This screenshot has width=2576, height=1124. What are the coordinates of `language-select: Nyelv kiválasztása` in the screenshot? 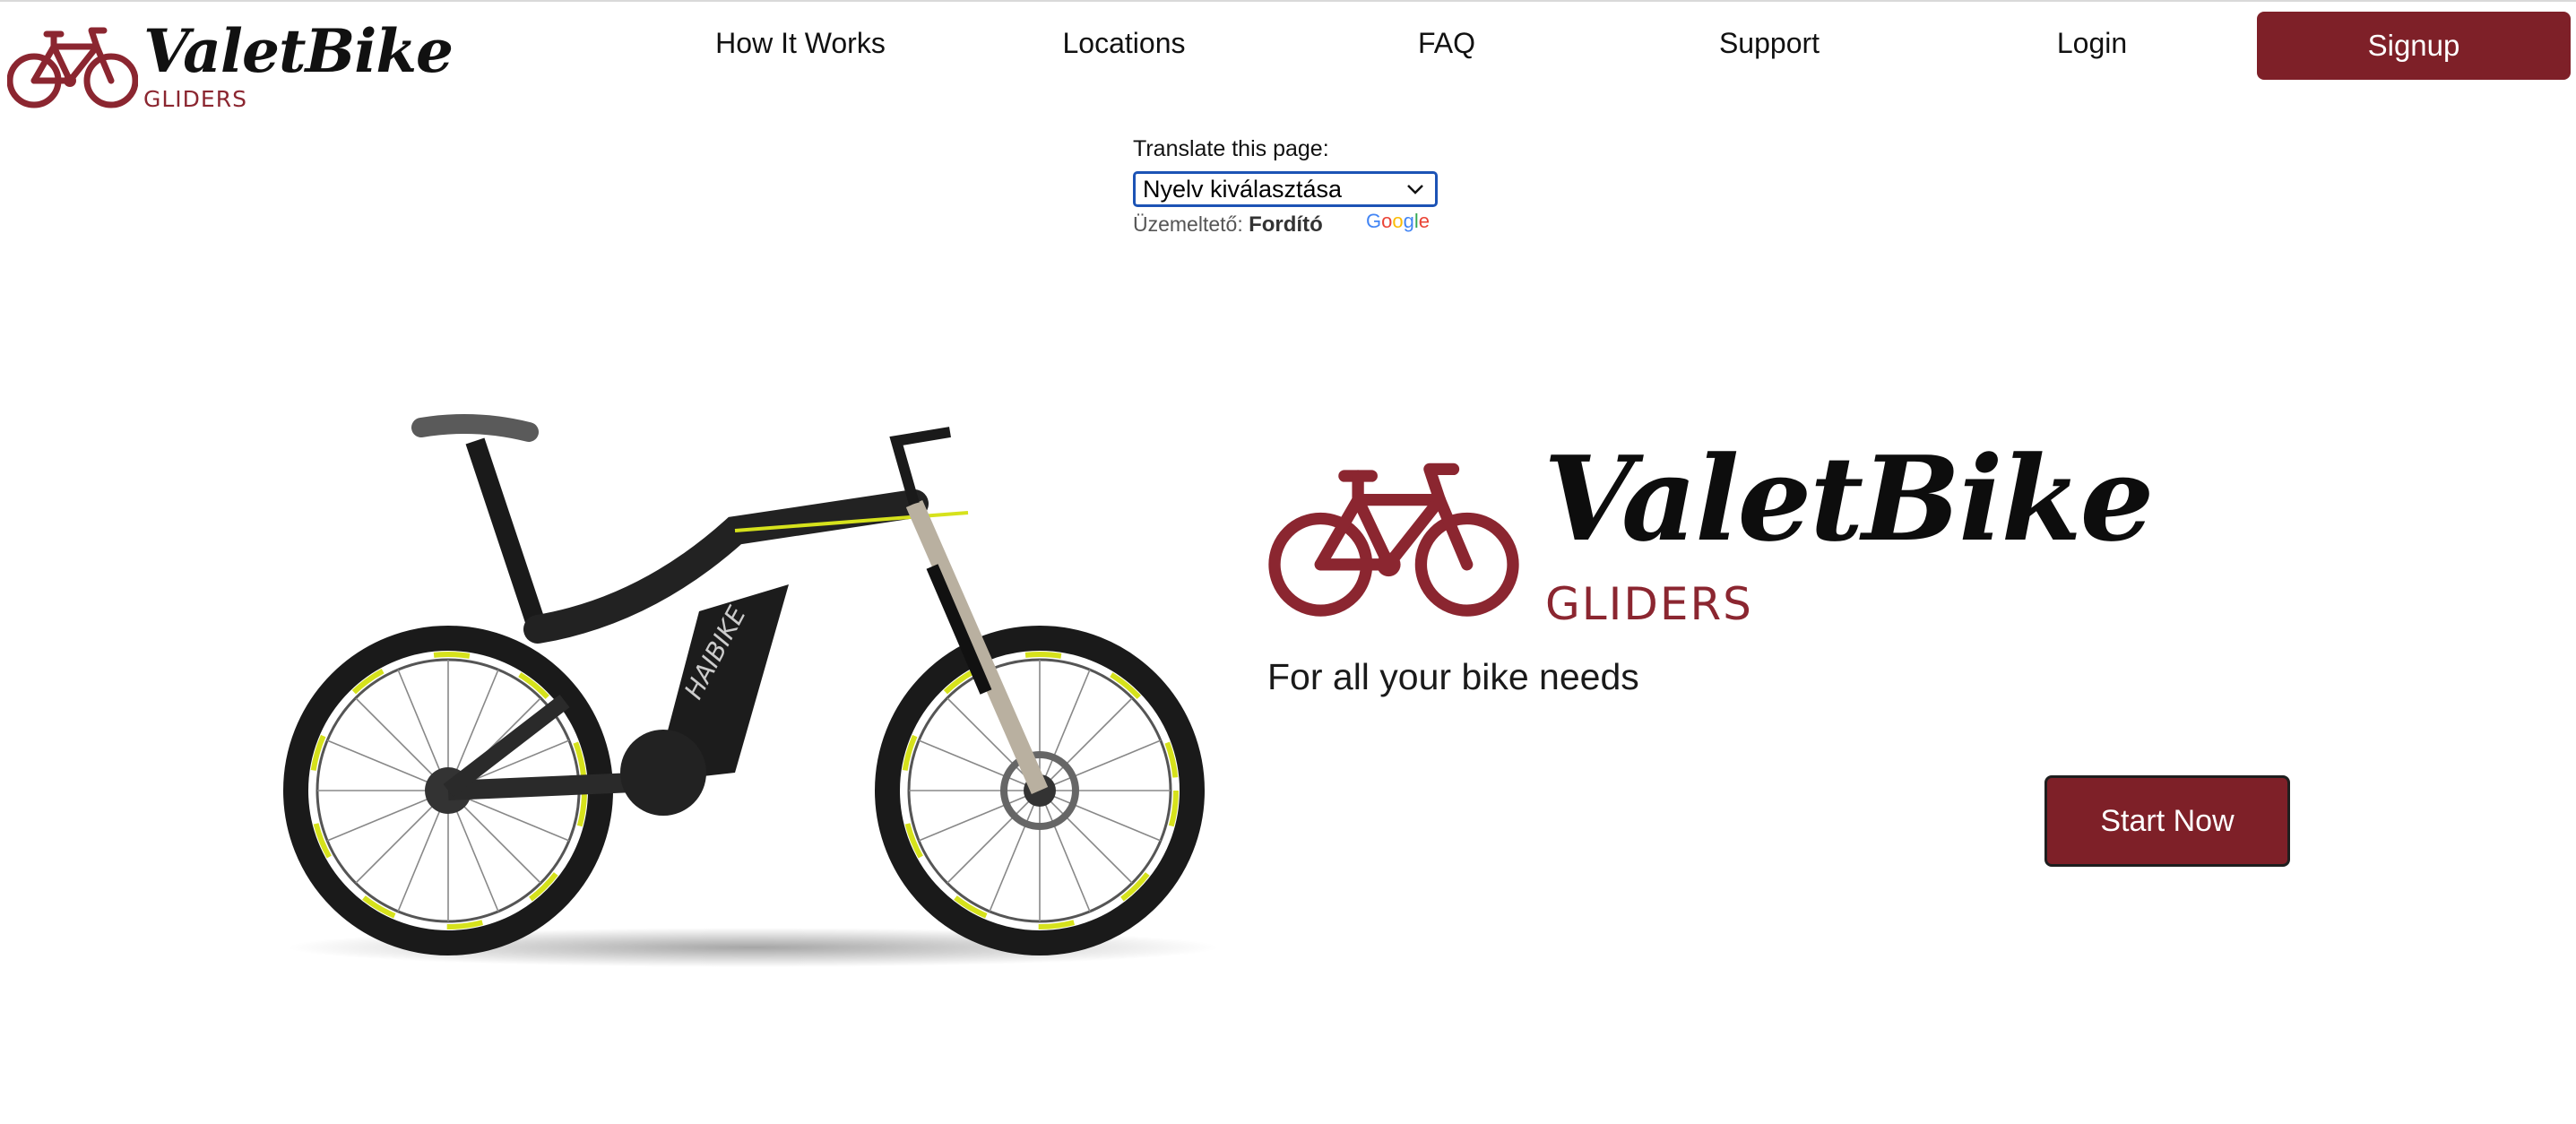 It's located at (1285, 189).